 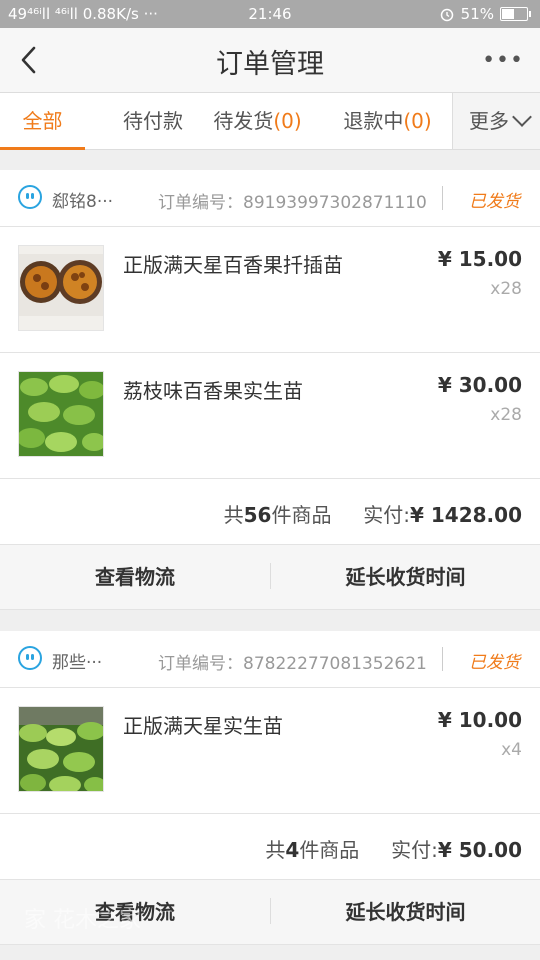 I want to click on battery-icon, so click(x=515, y=14).